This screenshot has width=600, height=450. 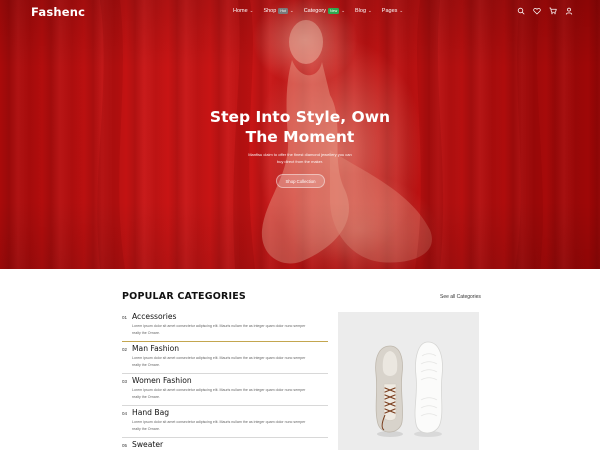 What do you see at coordinates (300, 117) in the screenshot?
I see `hero-title-line1: Step Into Style, Own` at bounding box center [300, 117].